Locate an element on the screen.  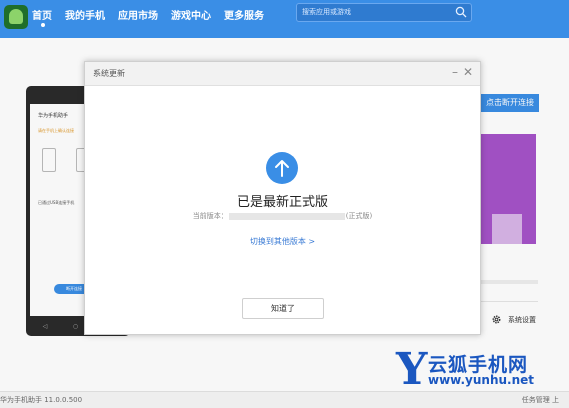
current-version: 当前版本： (正式版) is located at coordinates (282, 216).